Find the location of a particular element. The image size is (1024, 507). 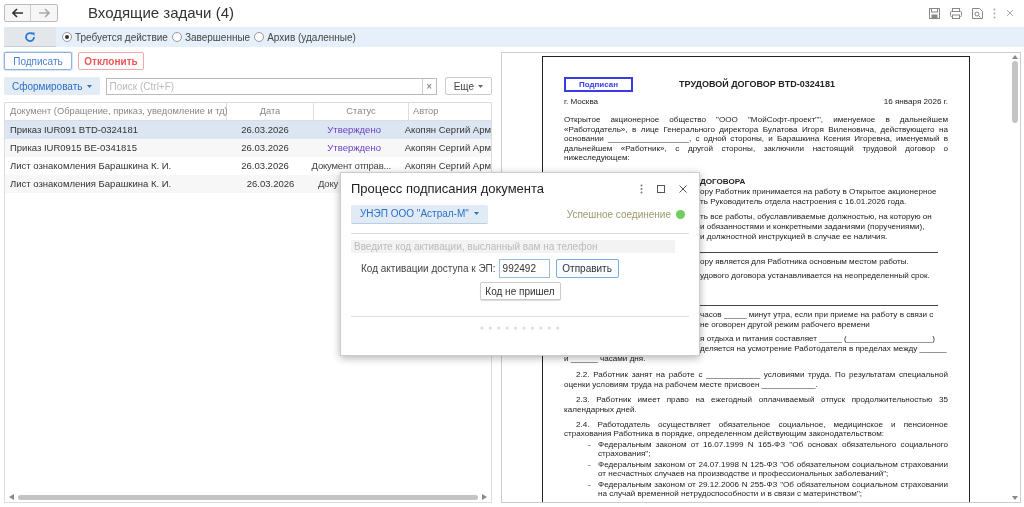

back-arrow-icon is located at coordinates (17, 13).